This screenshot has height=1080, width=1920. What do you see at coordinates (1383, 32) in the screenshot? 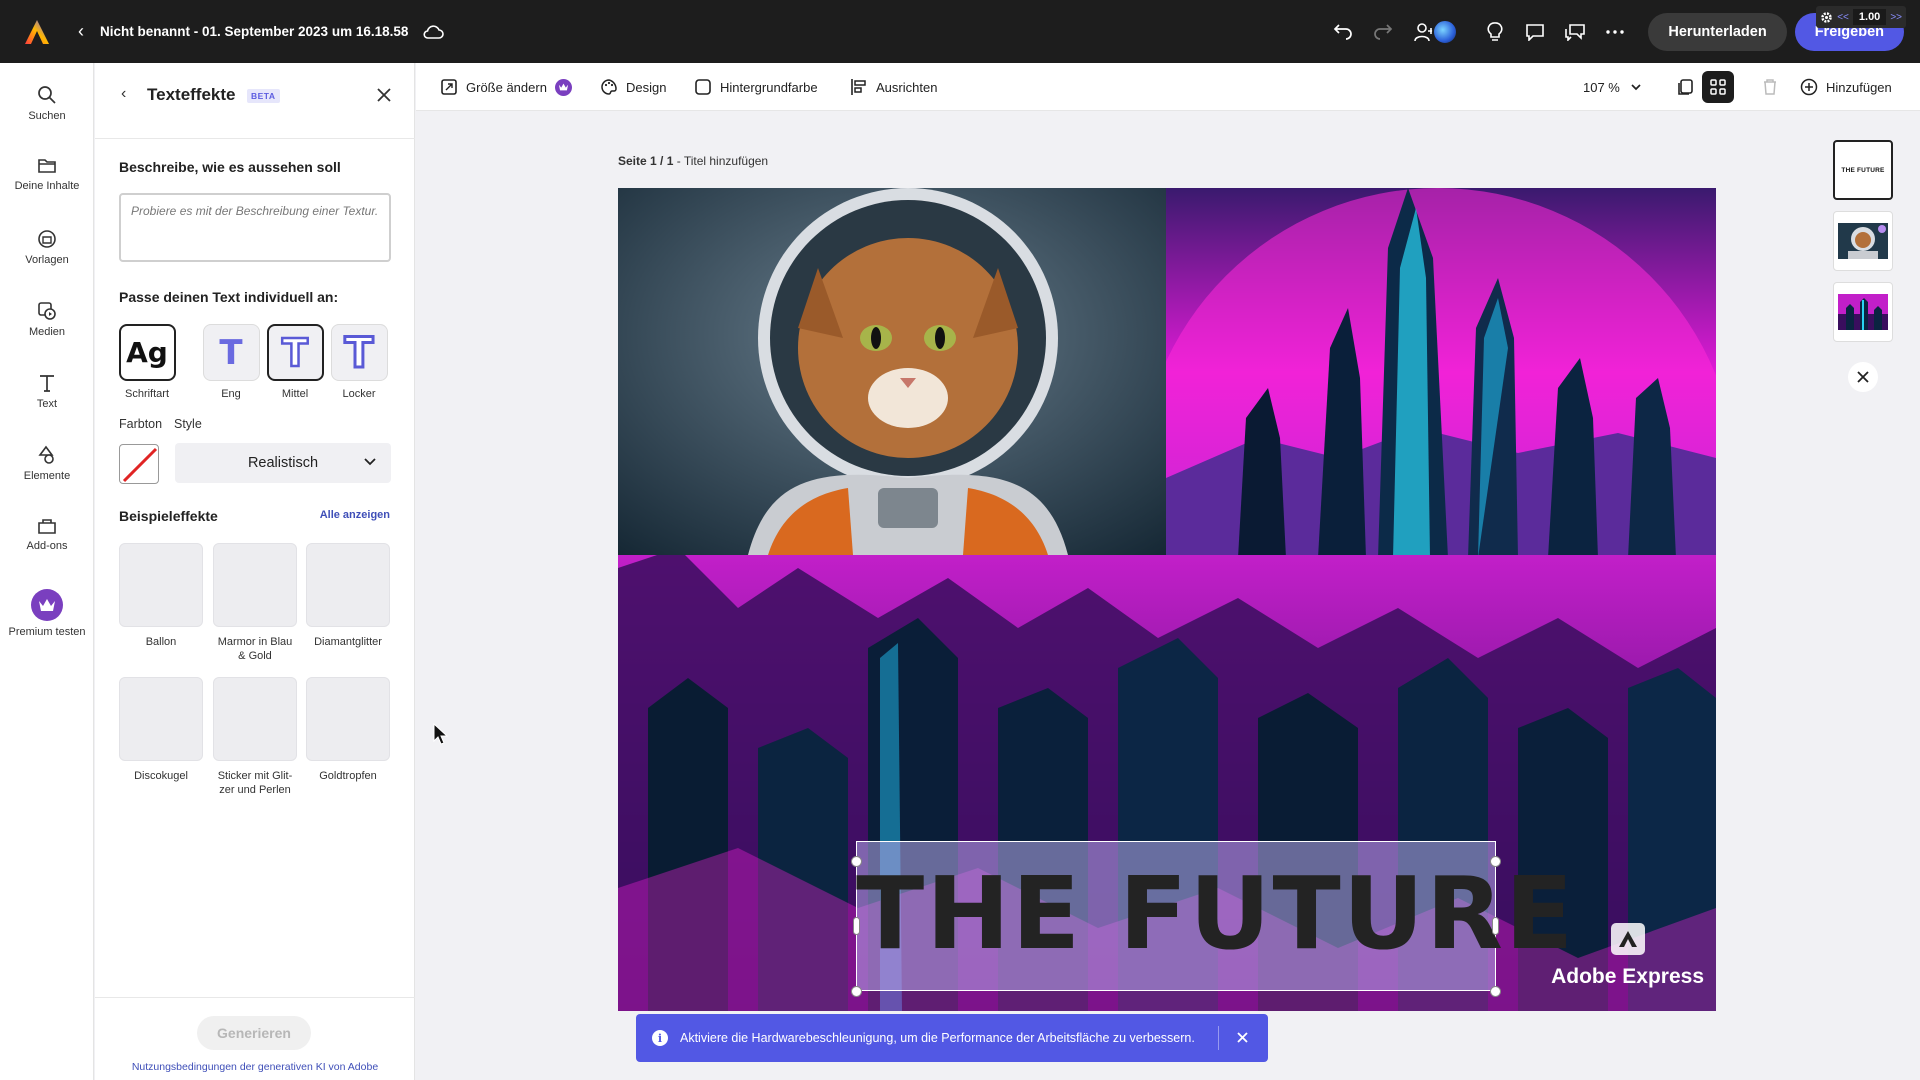
I see `redo-icon` at bounding box center [1383, 32].